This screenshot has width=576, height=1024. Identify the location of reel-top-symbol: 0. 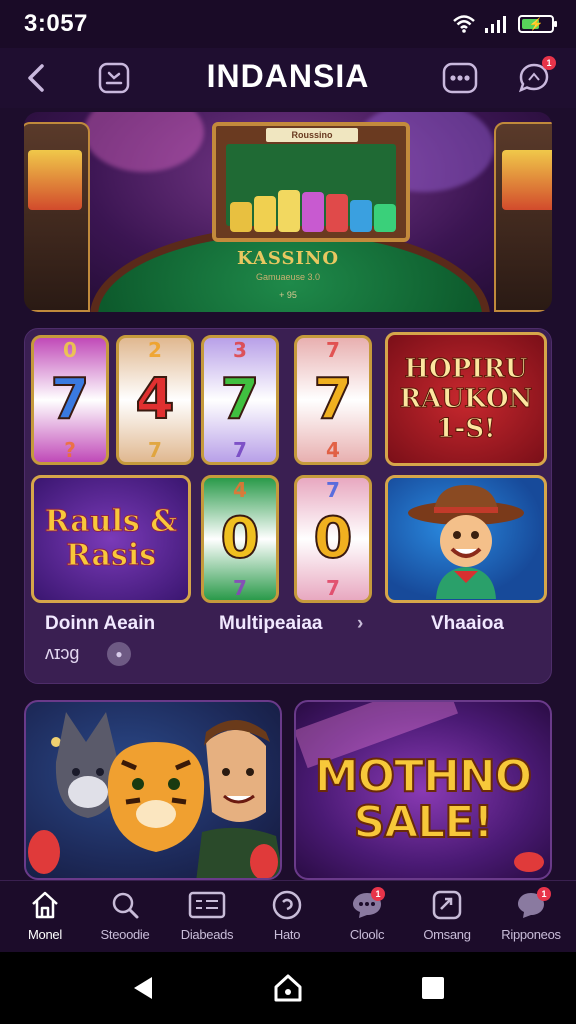
(70, 350).